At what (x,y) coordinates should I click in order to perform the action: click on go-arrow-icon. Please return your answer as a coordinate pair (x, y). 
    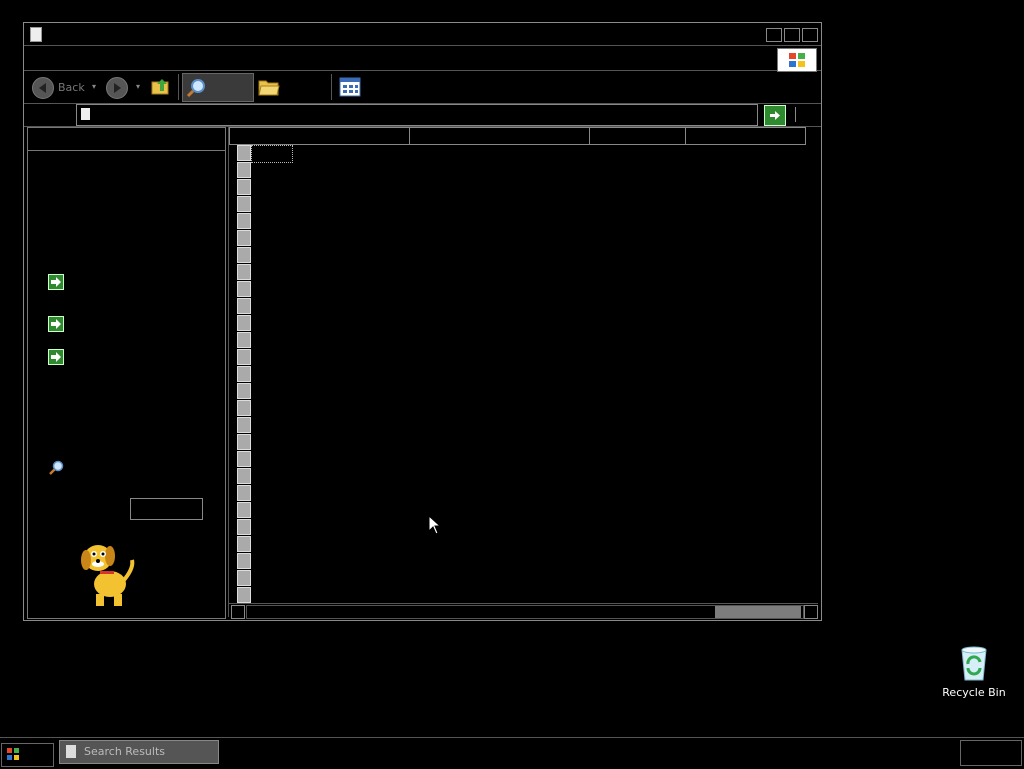
    Looking at the image, I should click on (775, 115).